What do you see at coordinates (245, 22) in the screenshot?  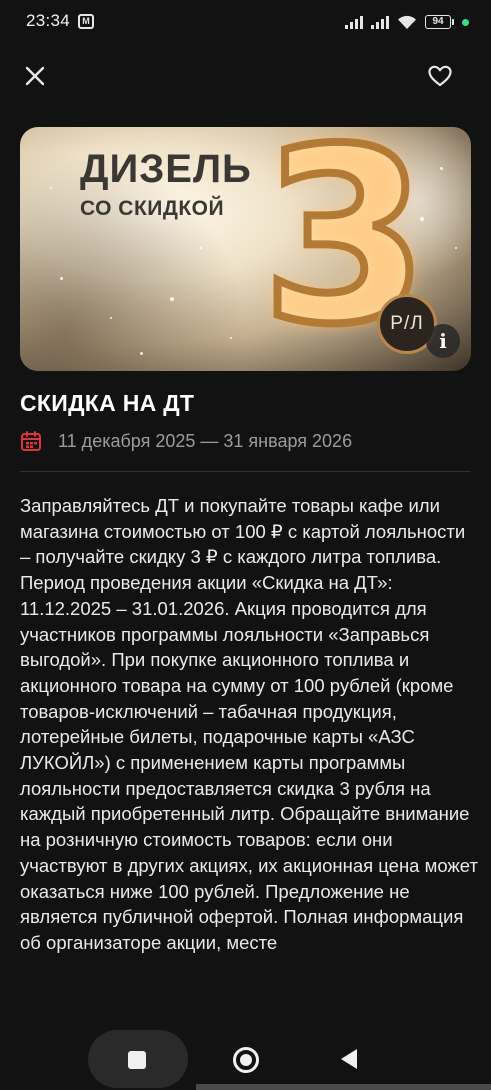 I see `status-bar: 23:34 M 94` at bounding box center [245, 22].